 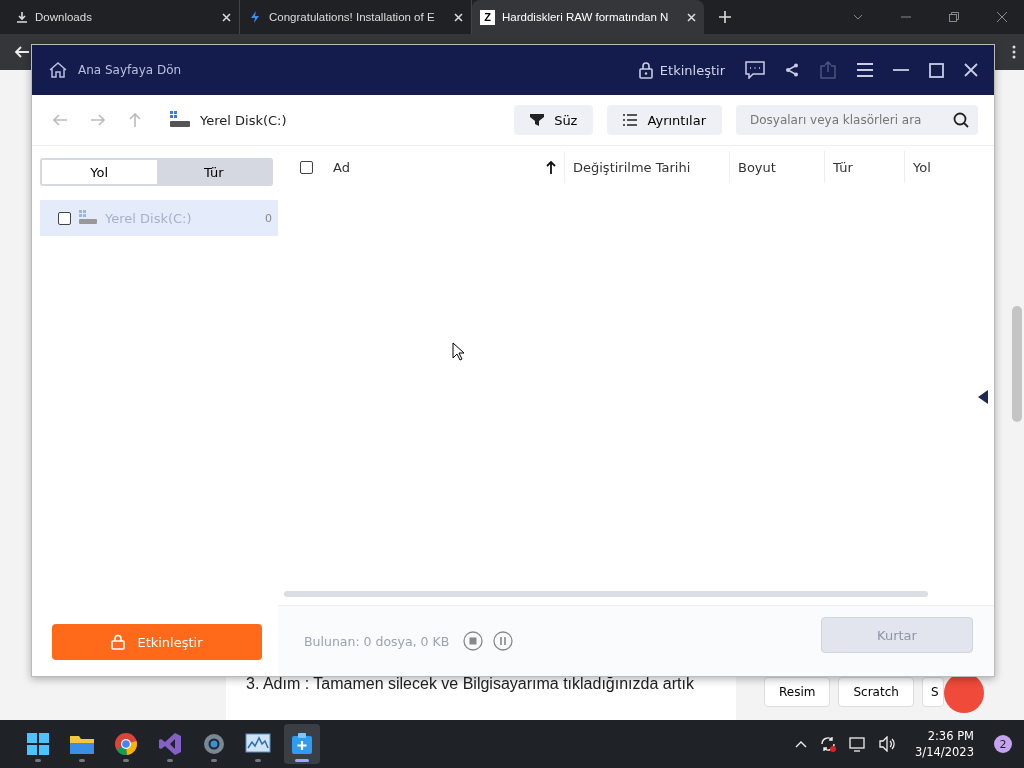 I want to click on column-header: Boyut, so click(x=777, y=167).